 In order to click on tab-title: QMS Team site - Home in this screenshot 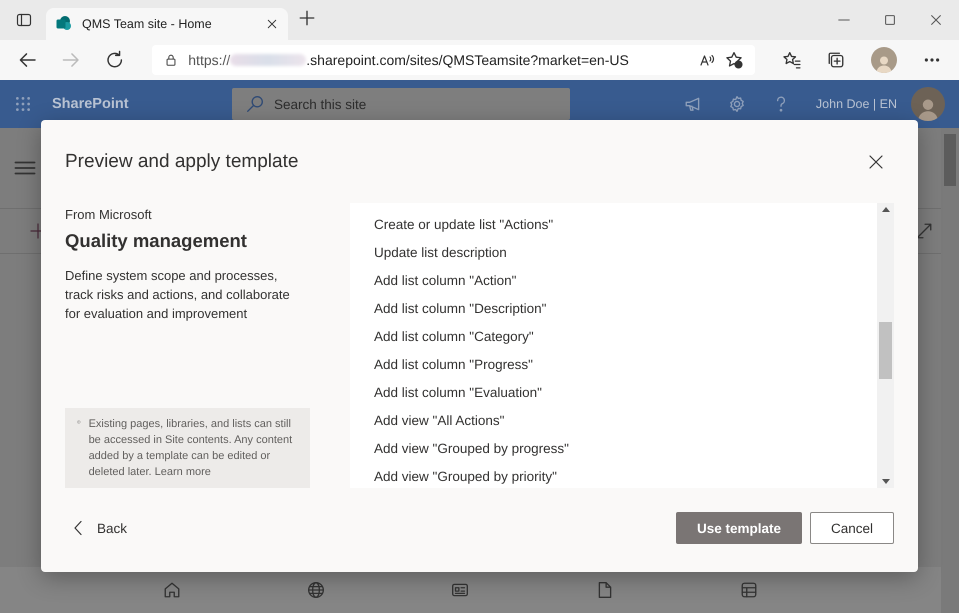, I will do `click(147, 24)`.